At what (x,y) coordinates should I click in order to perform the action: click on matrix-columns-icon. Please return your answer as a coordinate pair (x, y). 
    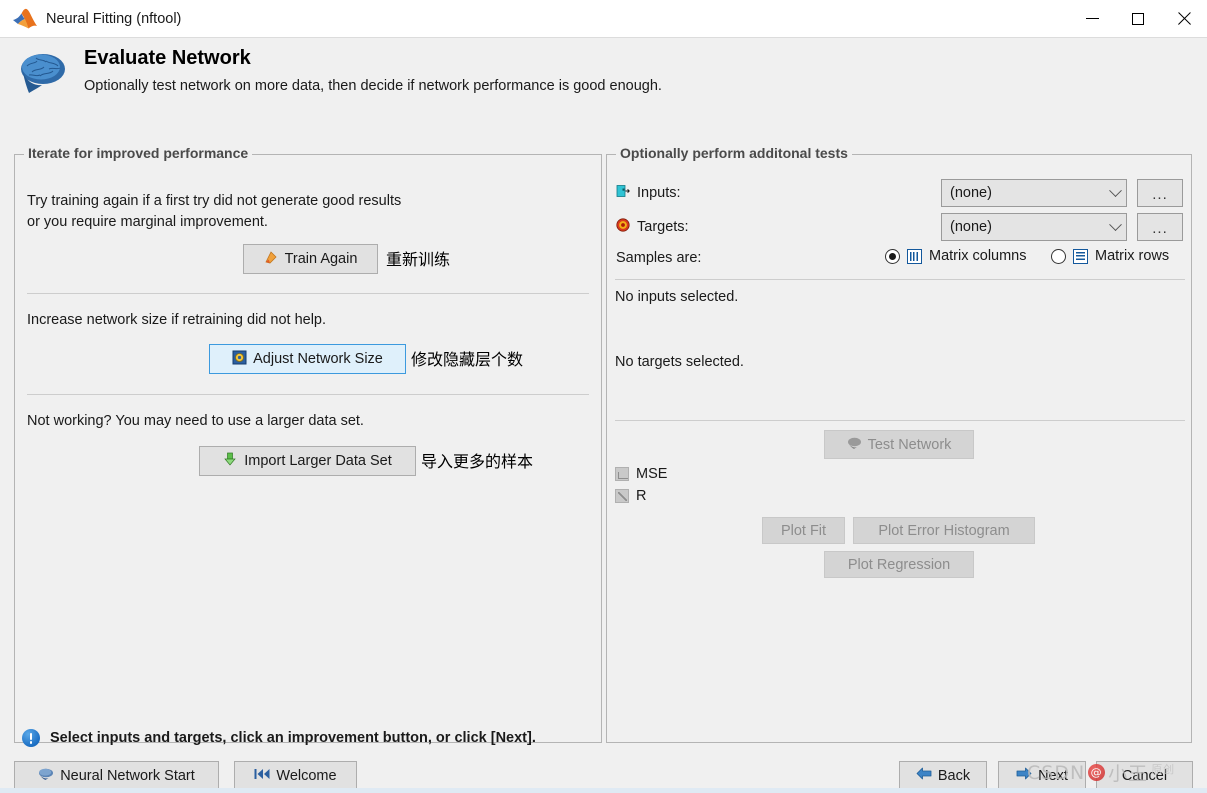
    Looking at the image, I should click on (914, 256).